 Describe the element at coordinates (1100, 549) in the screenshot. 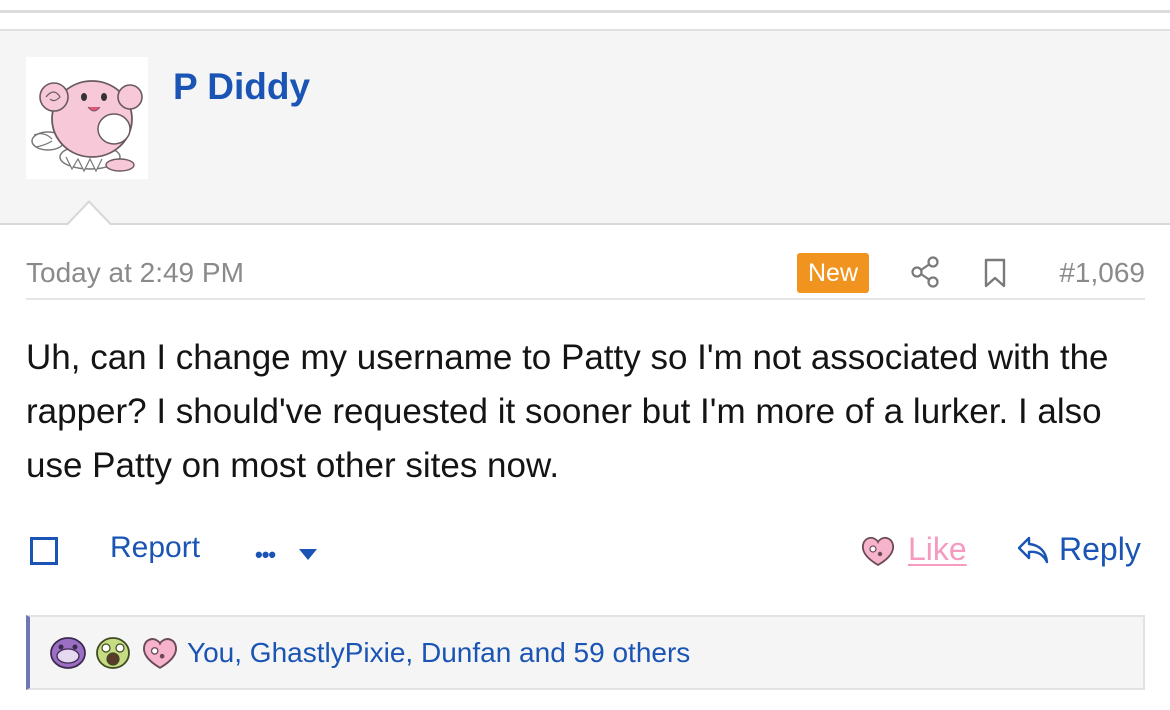

I see `reply-label: Reply` at that location.